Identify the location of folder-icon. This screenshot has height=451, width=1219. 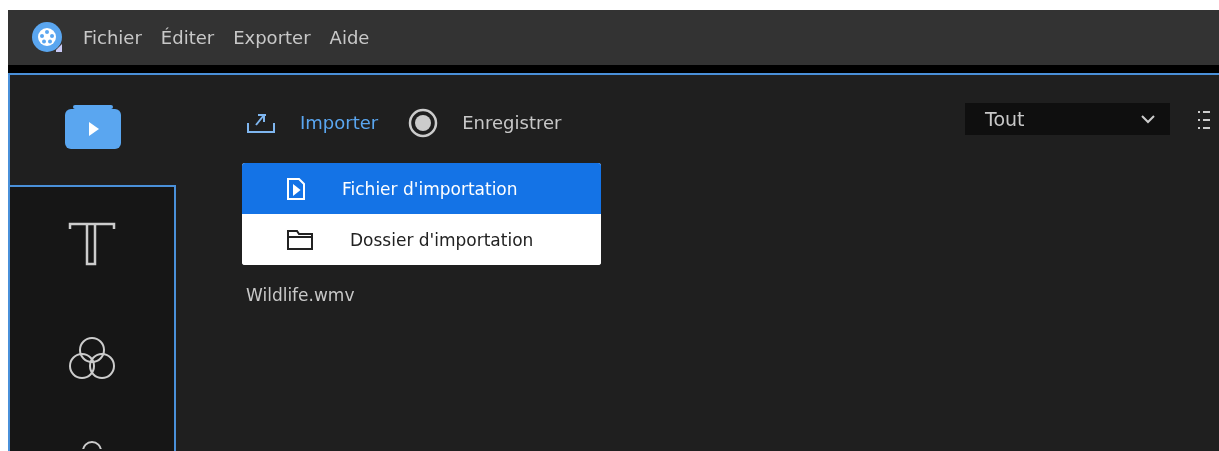
(300, 239).